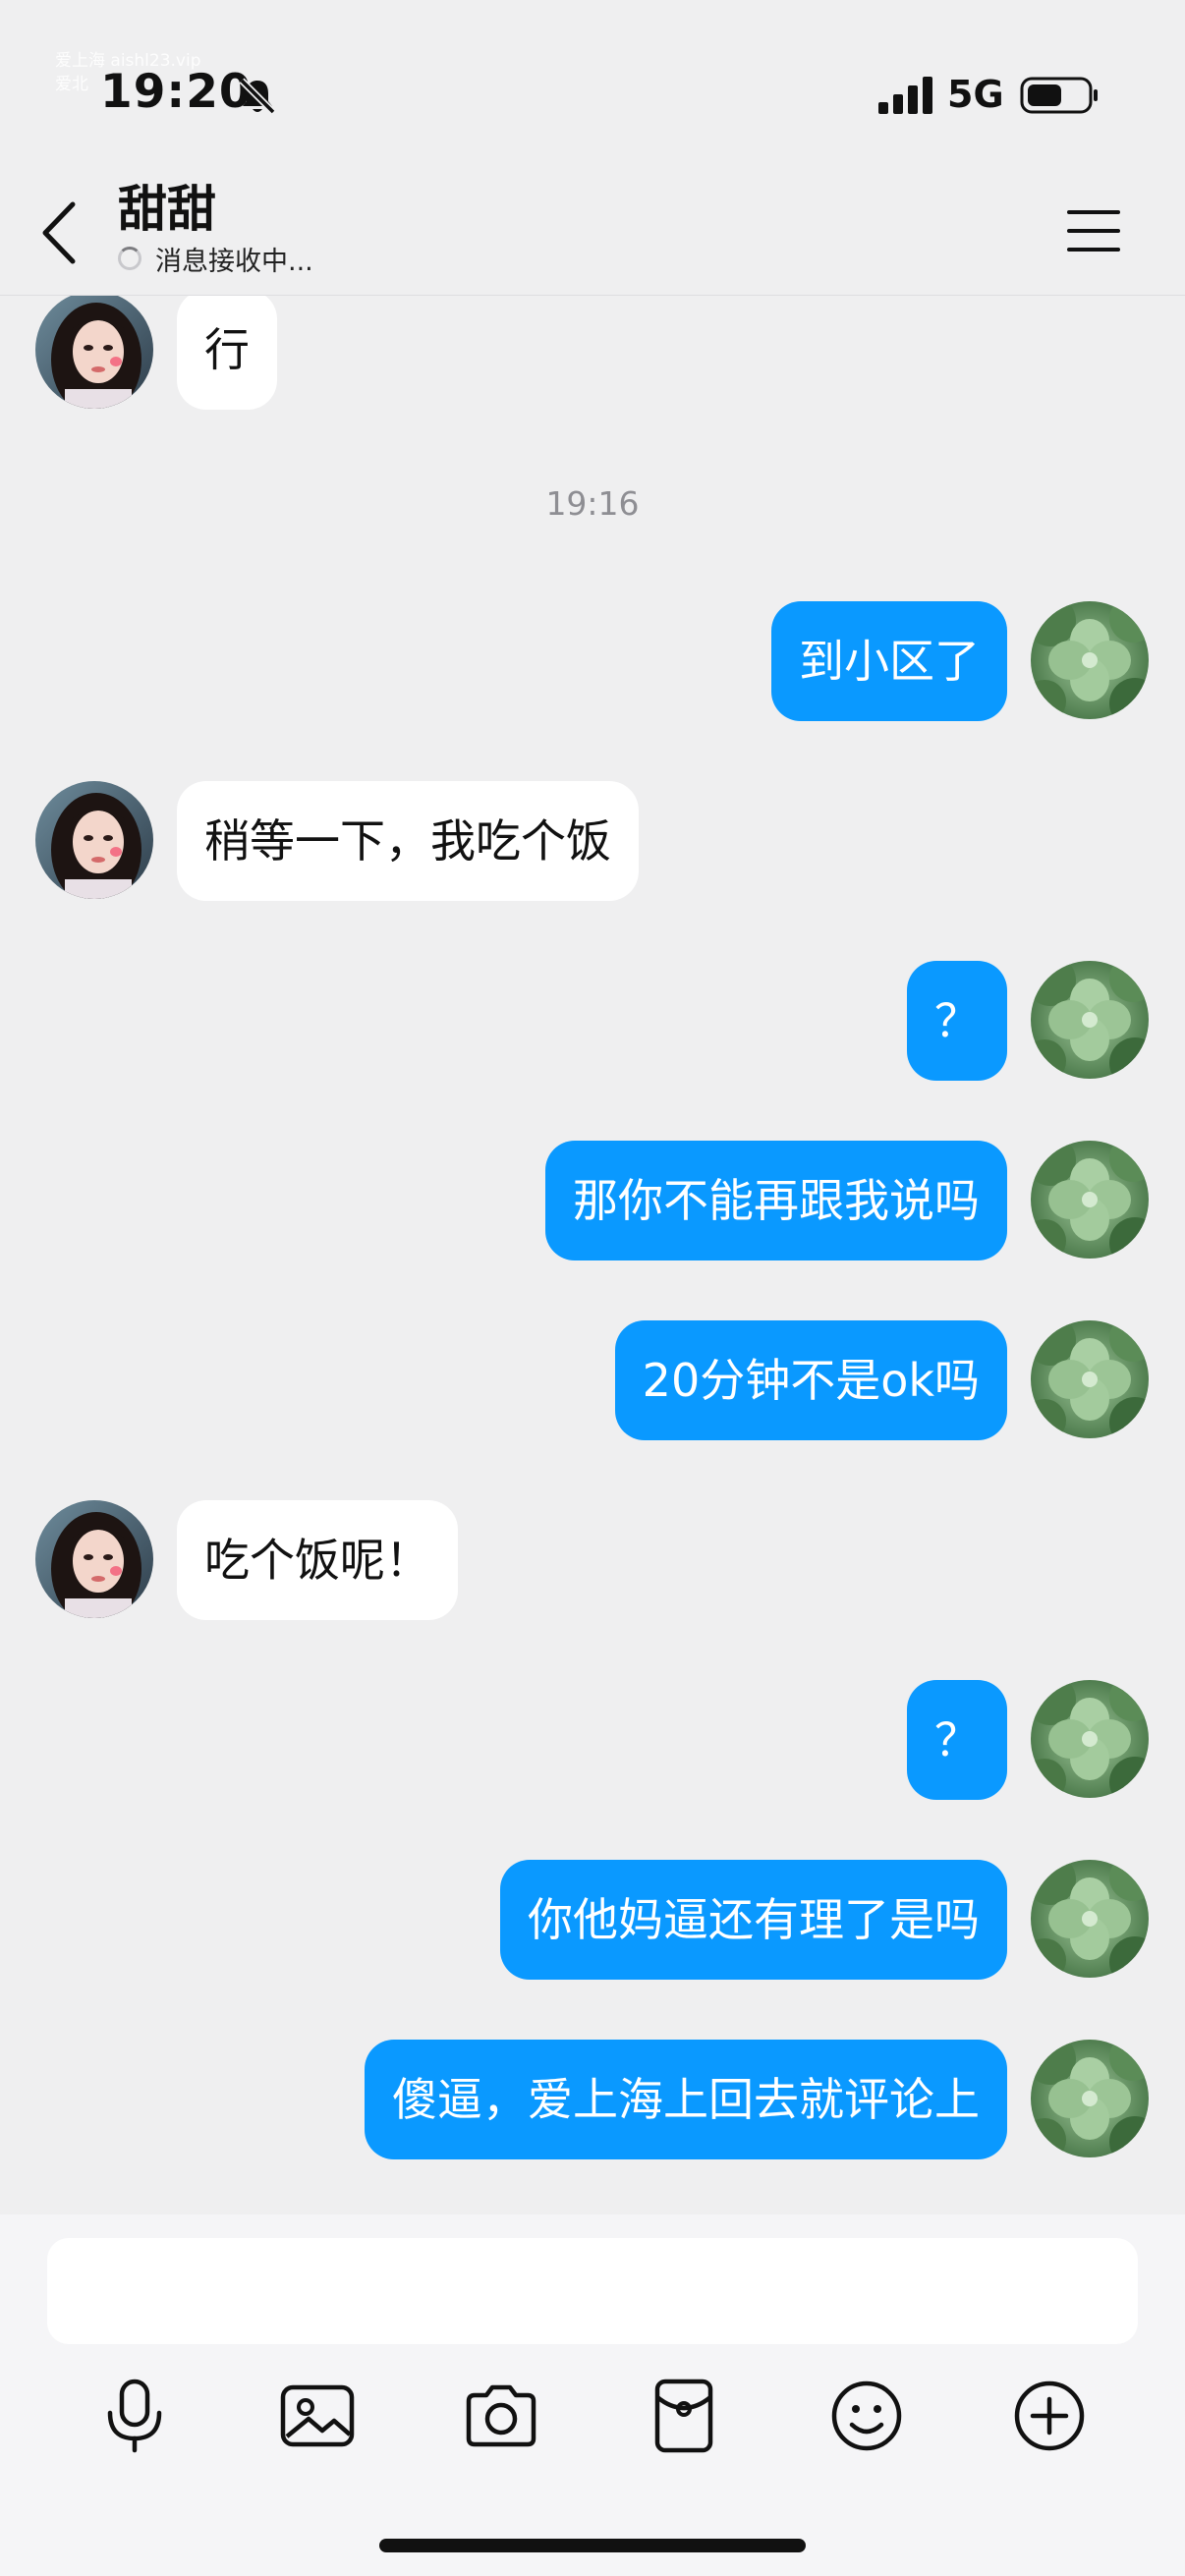  I want to click on received-message-bubble: 吃个饭呢！, so click(318, 1560).